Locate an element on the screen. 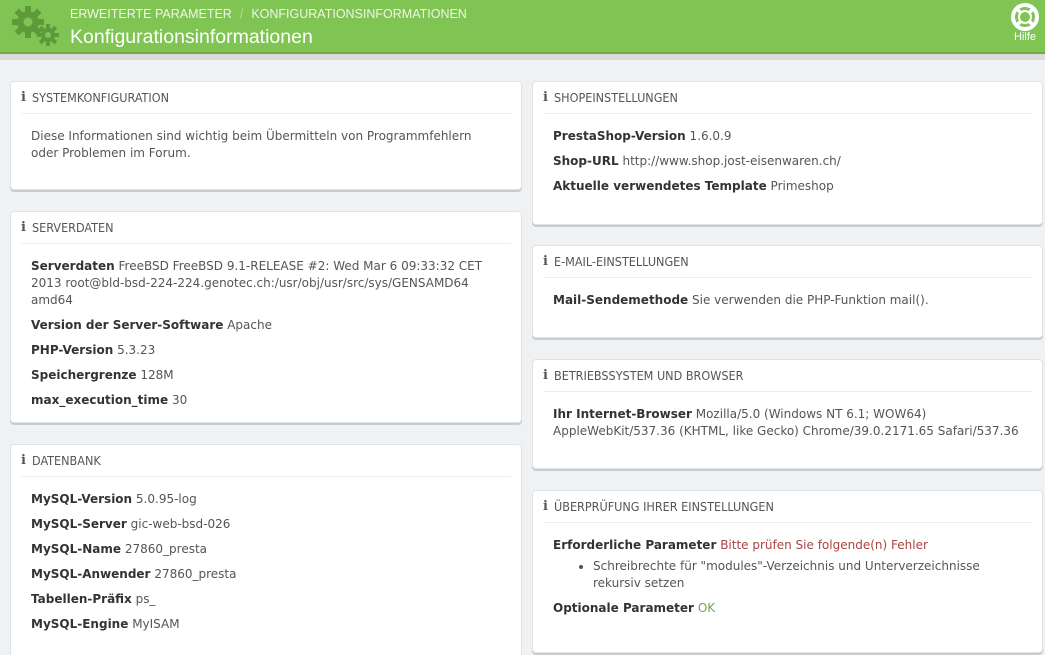 This screenshot has width=1045, height=655. panel-heading: i SYSTEMKONFIGURATION is located at coordinates (266, 98).